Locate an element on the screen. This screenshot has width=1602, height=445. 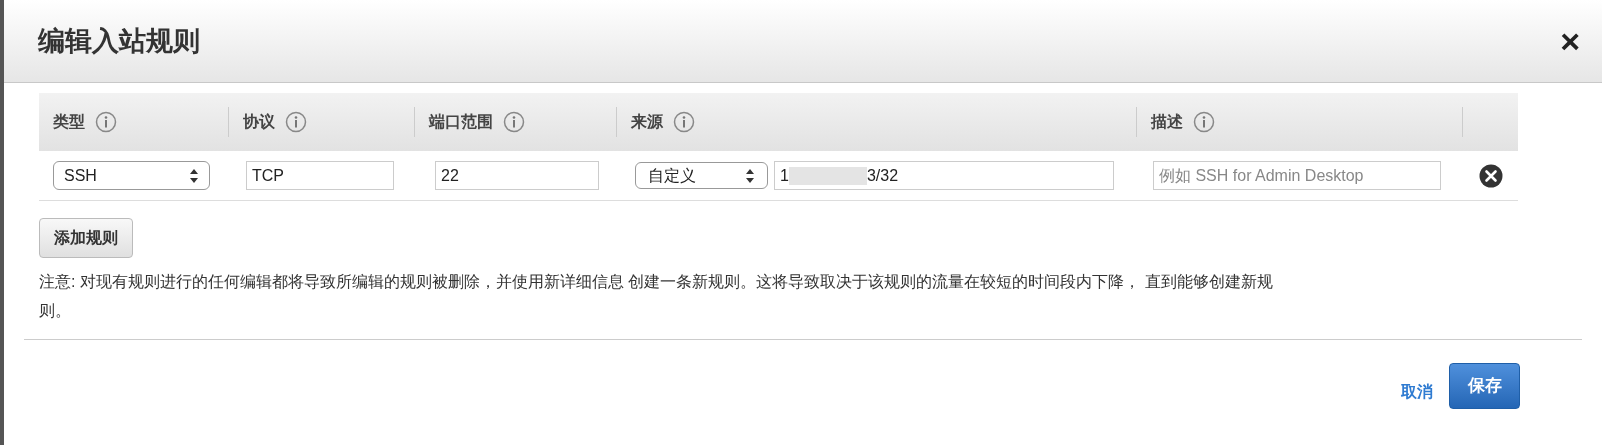
column-header: 描述 is located at coordinates (1167, 122).